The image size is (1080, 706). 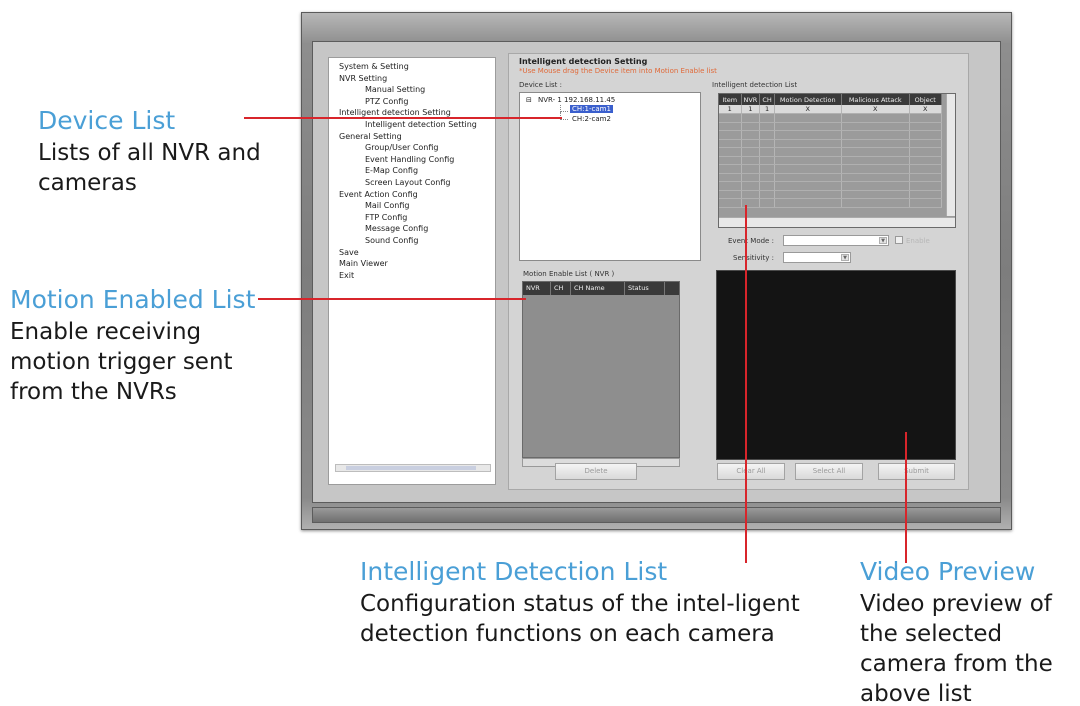 I want to click on detection-horizontal-scrollbar, so click(x=837, y=222).